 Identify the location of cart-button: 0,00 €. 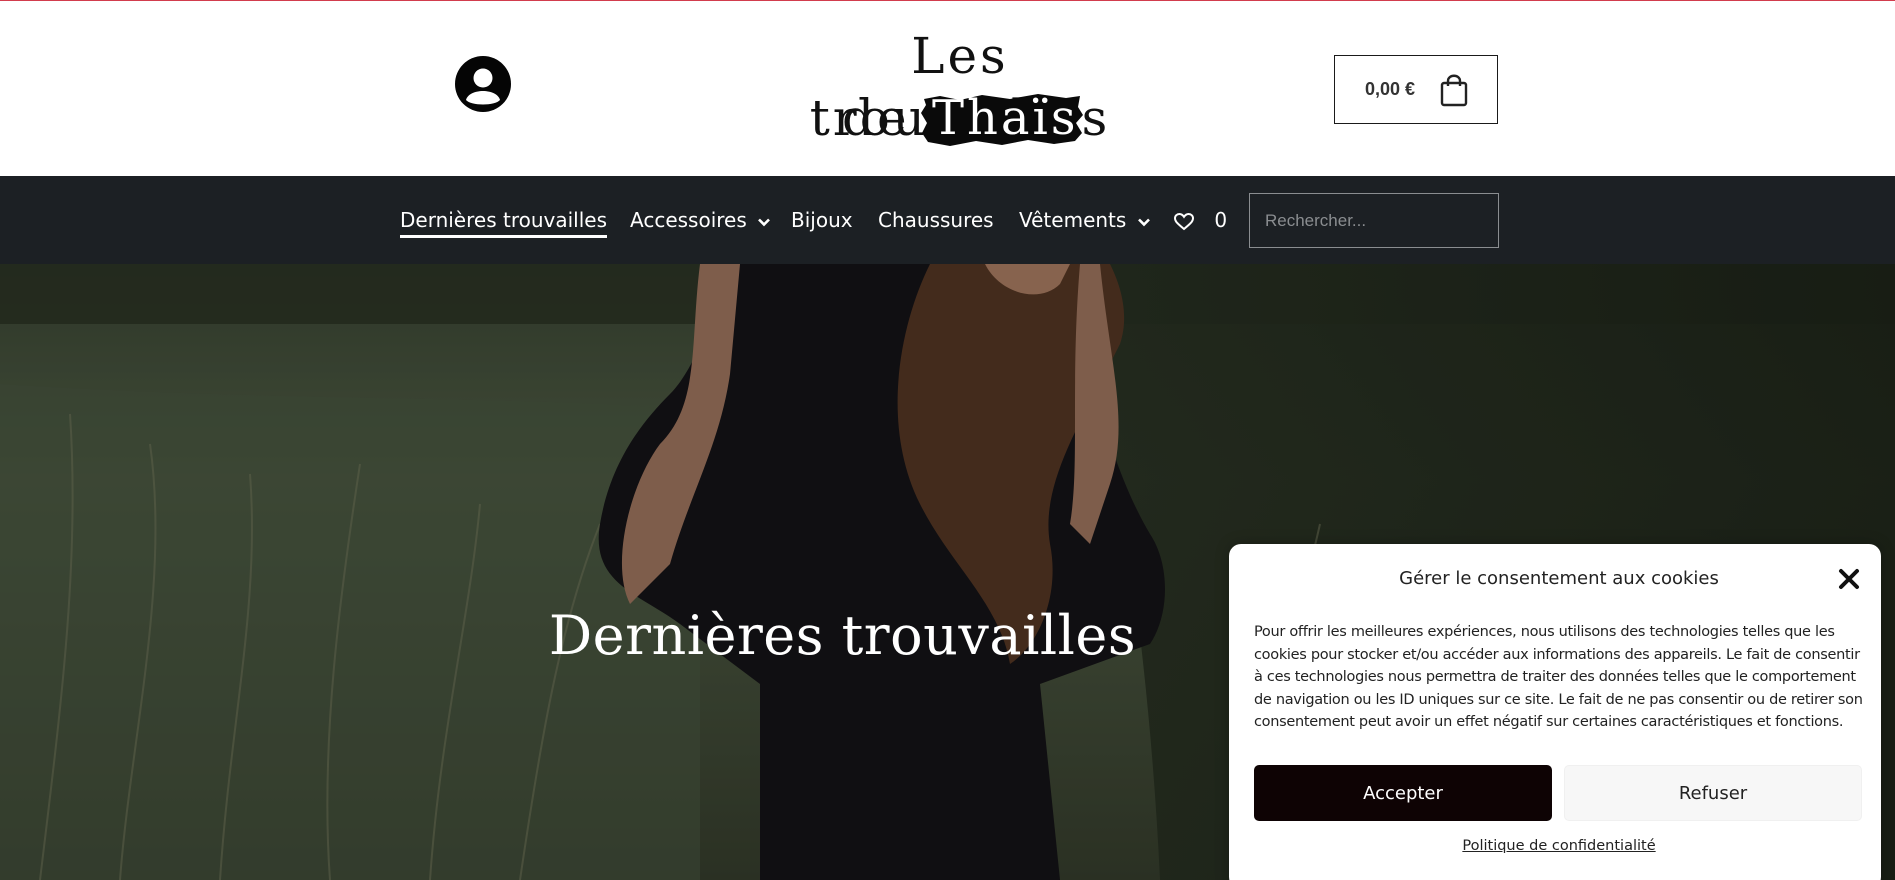
(1416, 89).